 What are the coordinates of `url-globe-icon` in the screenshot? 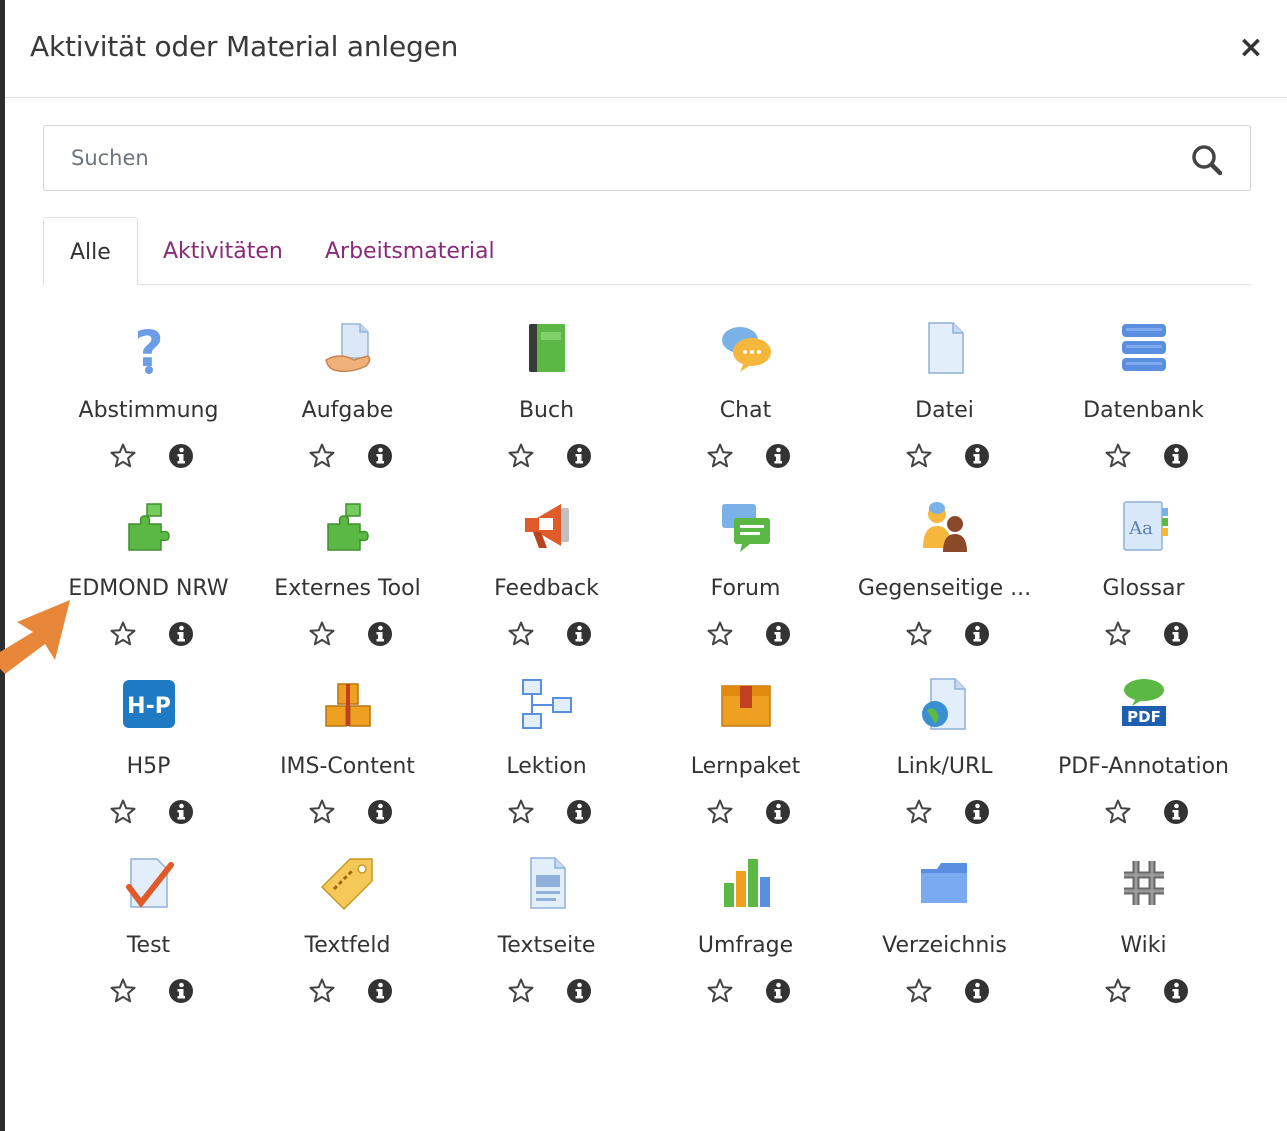 It's located at (945, 704).